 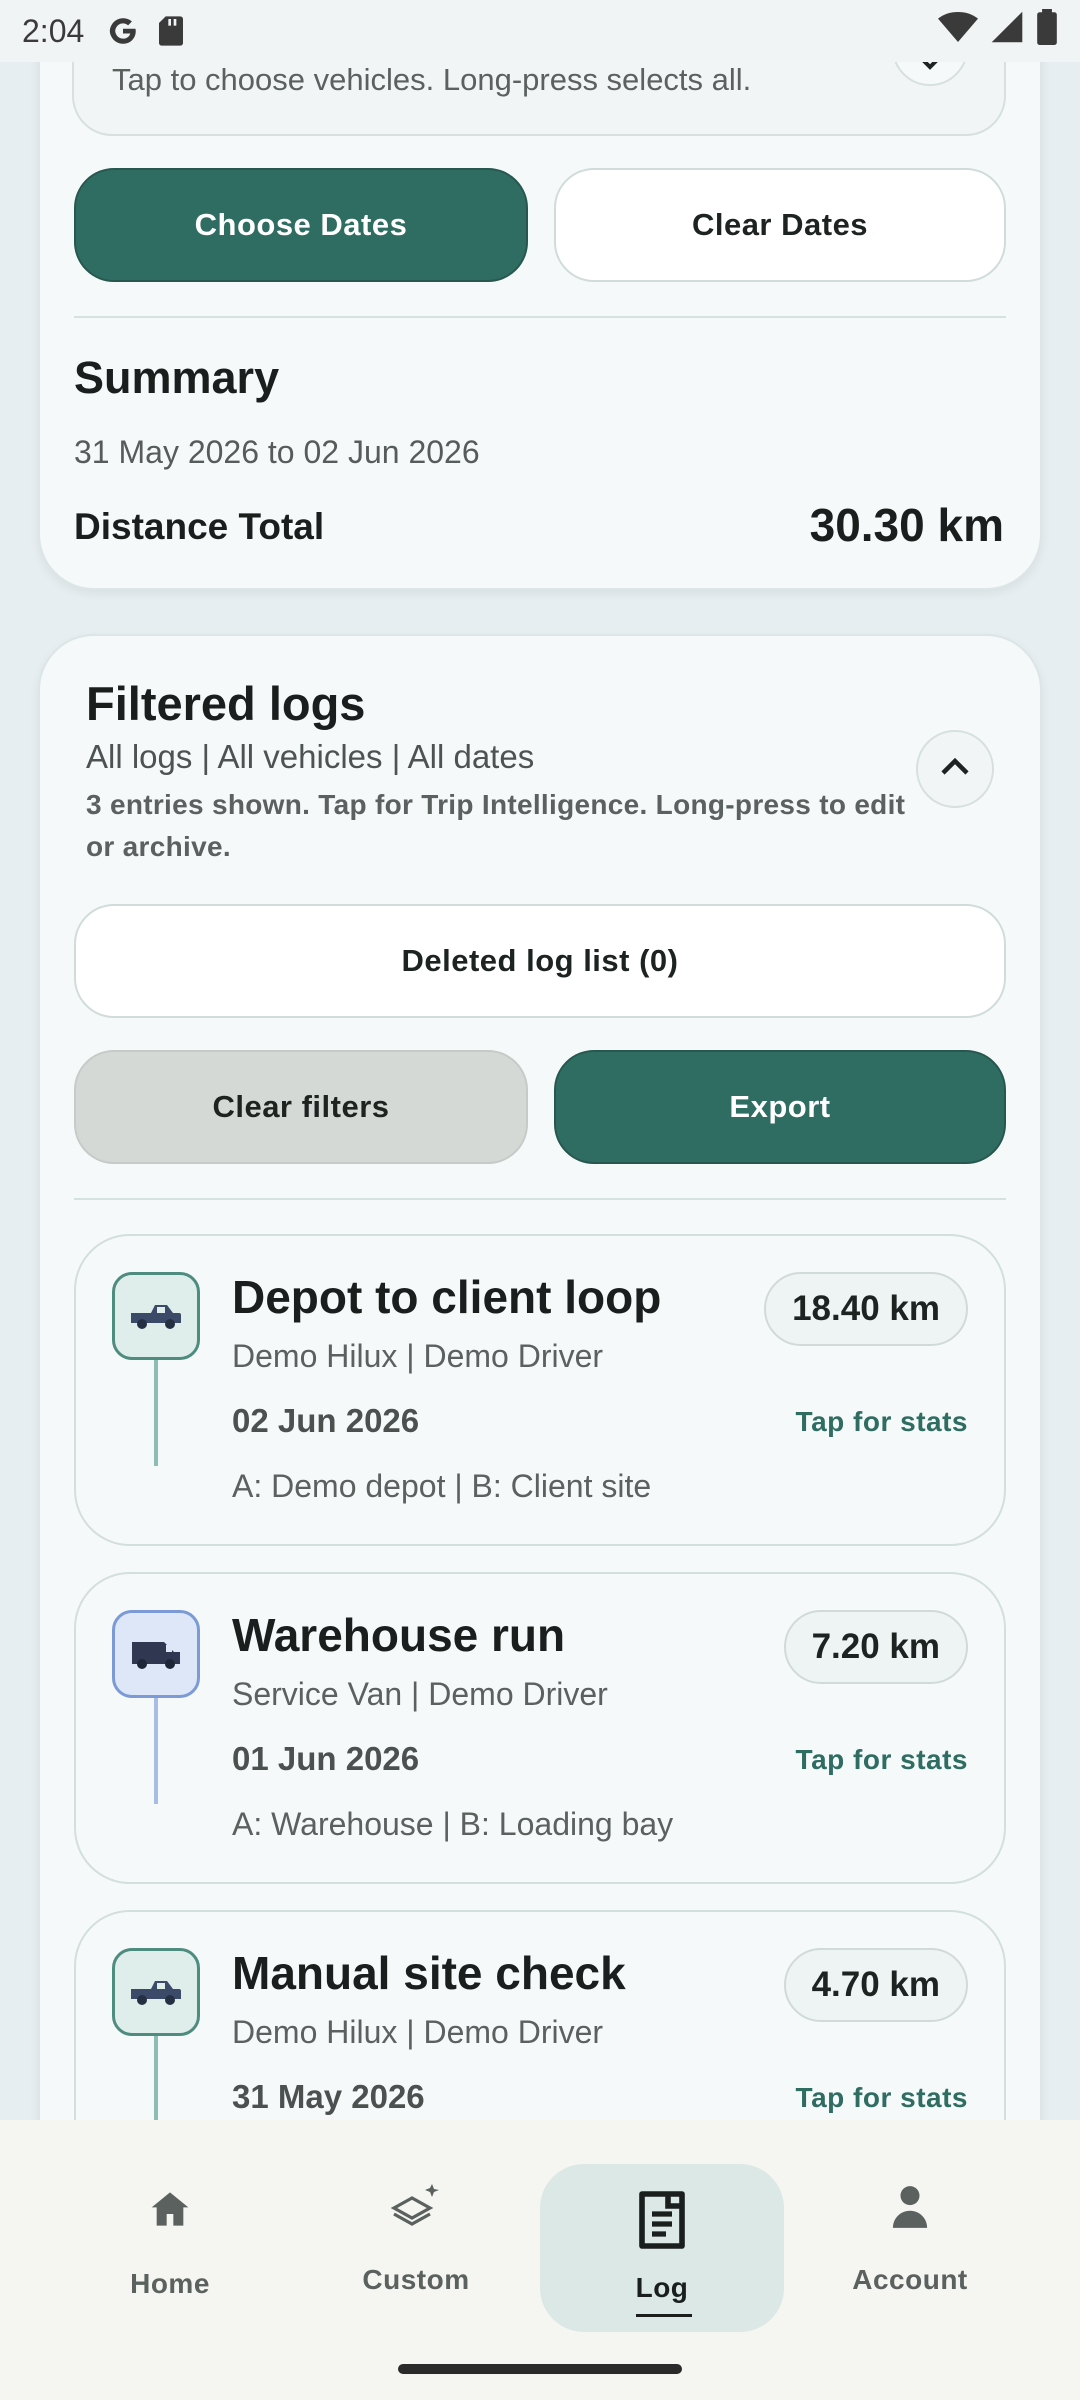 What do you see at coordinates (662, 2287) in the screenshot?
I see `nav-label: Log` at bounding box center [662, 2287].